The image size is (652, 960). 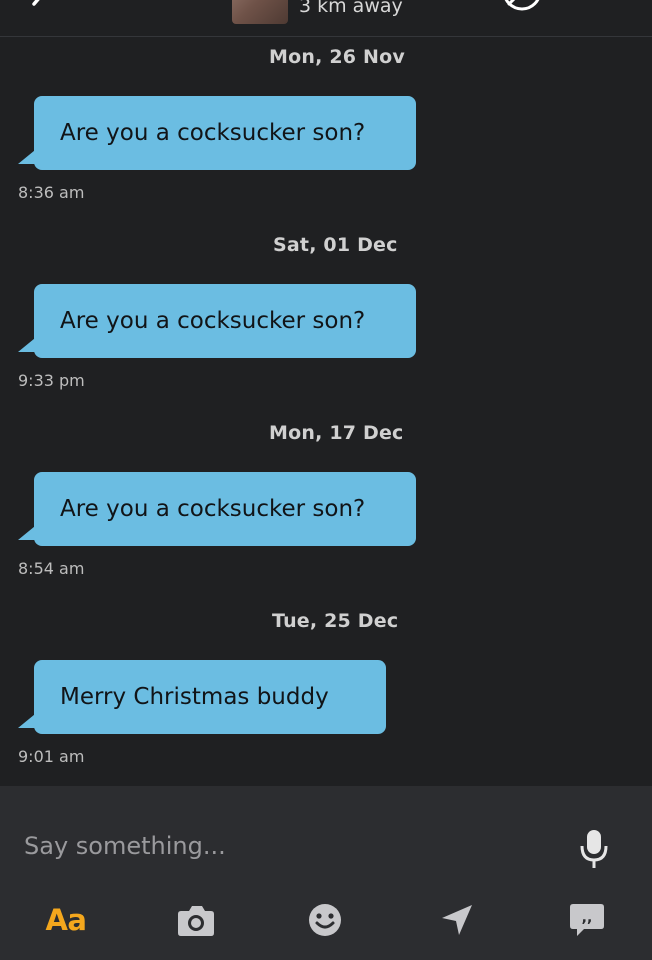 I want to click on camera-icon, so click(x=196, y=920).